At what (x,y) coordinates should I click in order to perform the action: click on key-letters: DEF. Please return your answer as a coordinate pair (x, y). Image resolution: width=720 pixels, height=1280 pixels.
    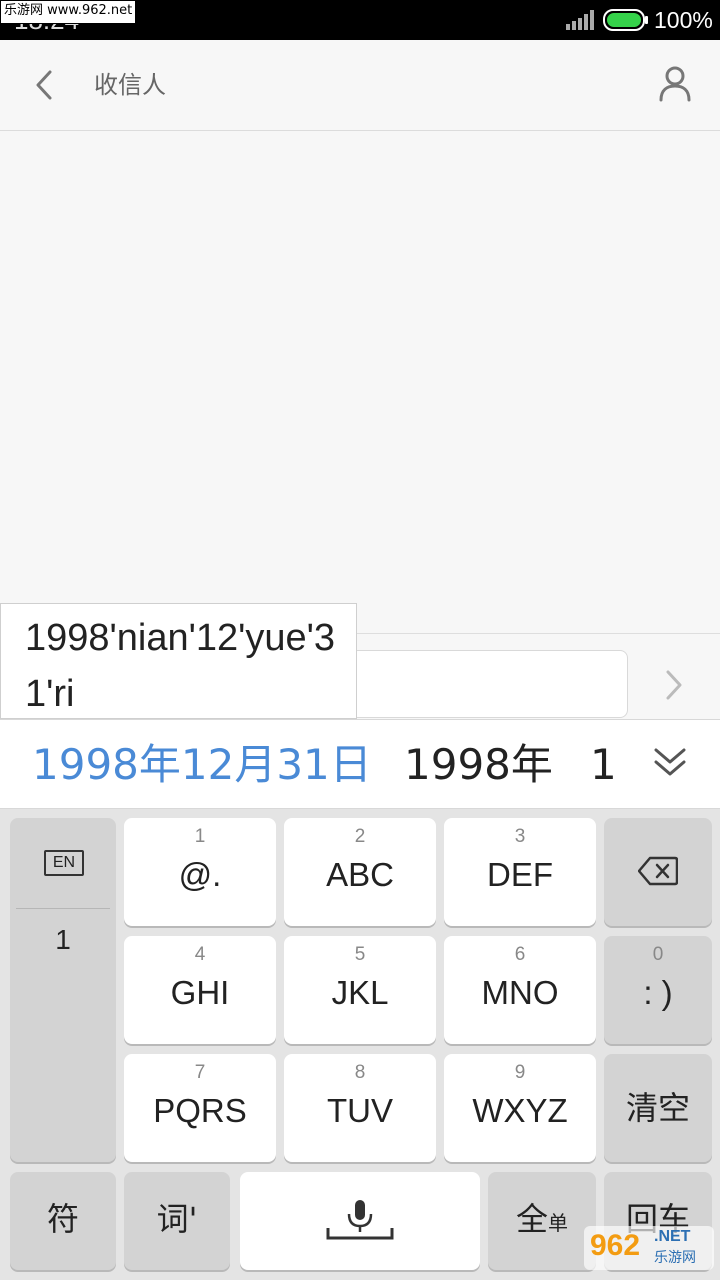
    Looking at the image, I should click on (520, 874).